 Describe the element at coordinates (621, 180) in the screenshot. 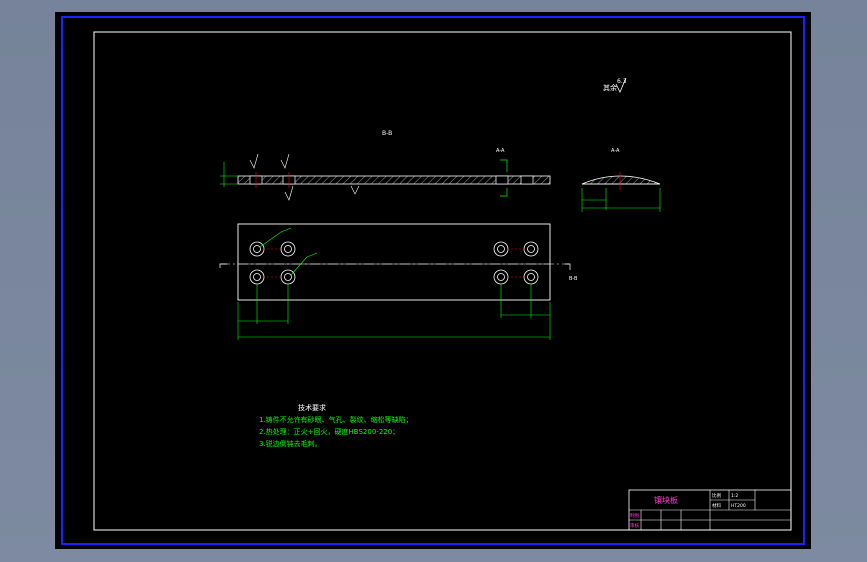

I see `section-aa-detail: A-A` at that location.